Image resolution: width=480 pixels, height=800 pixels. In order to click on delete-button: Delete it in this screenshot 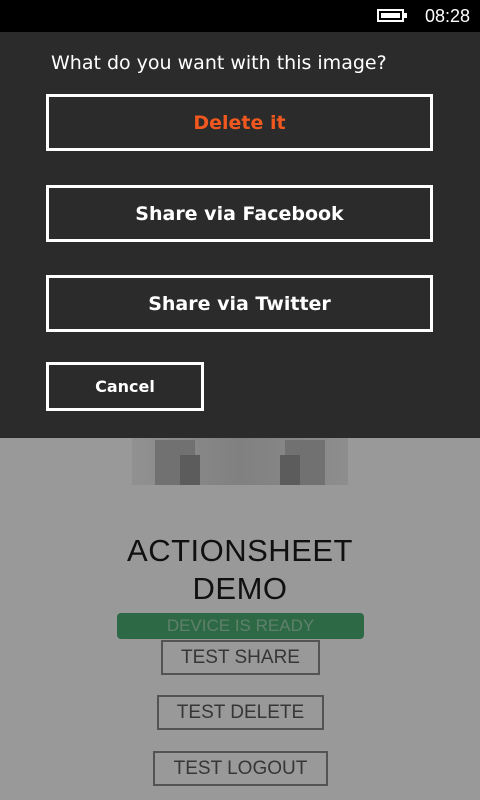, I will do `click(239, 122)`.